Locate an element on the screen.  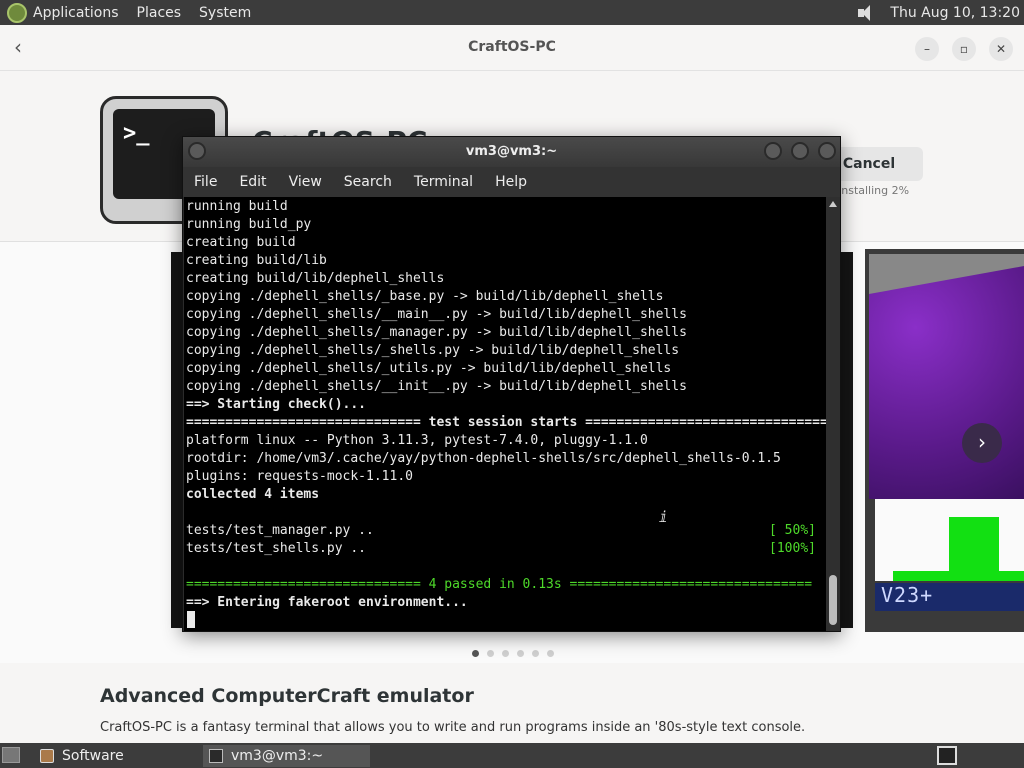
task-terminal: vm3@vm3:~ is located at coordinates (286, 756).